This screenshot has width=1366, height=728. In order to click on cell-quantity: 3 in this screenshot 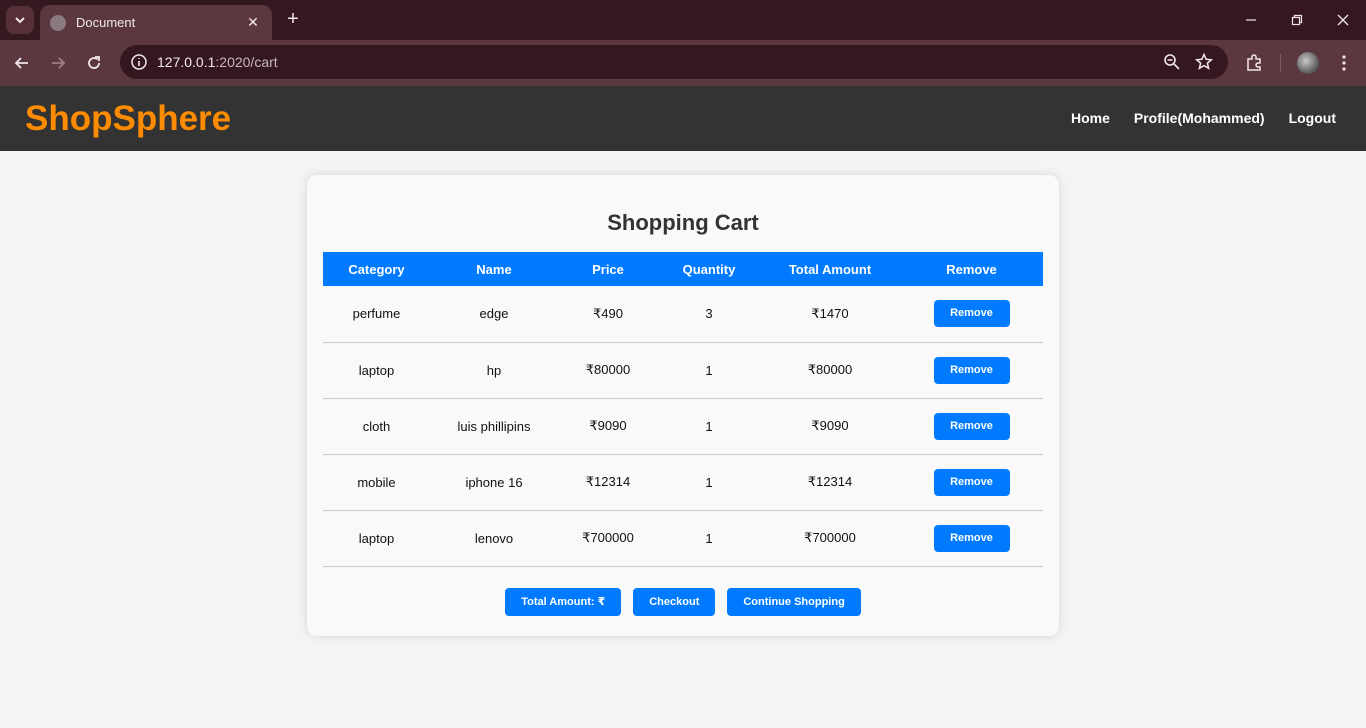, I will do `click(709, 314)`.